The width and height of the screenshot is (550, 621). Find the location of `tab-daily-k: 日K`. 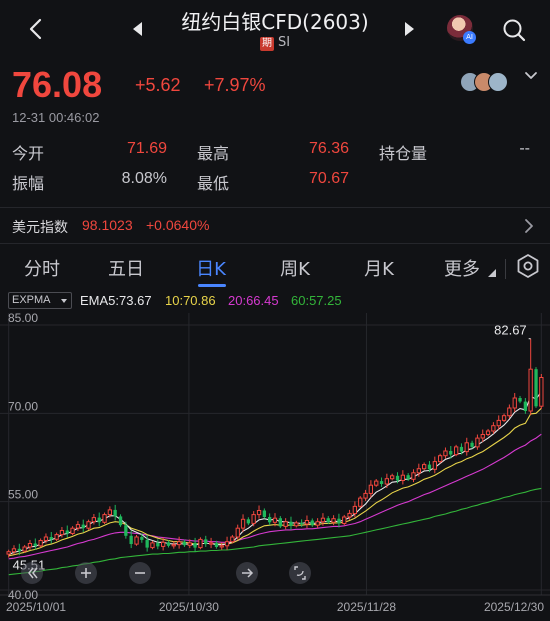

tab-daily-k: 日K is located at coordinates (211, 268).